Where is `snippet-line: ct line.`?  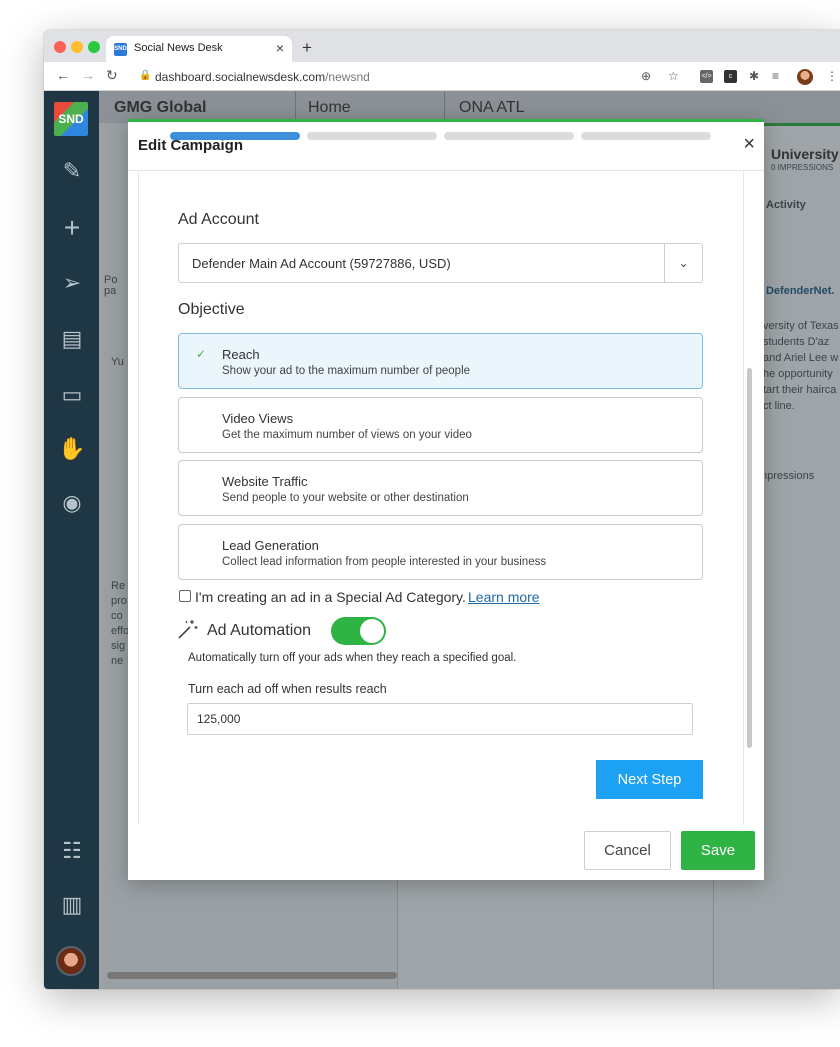
snippet-line: ct line. is located at coordinates (779, 406).